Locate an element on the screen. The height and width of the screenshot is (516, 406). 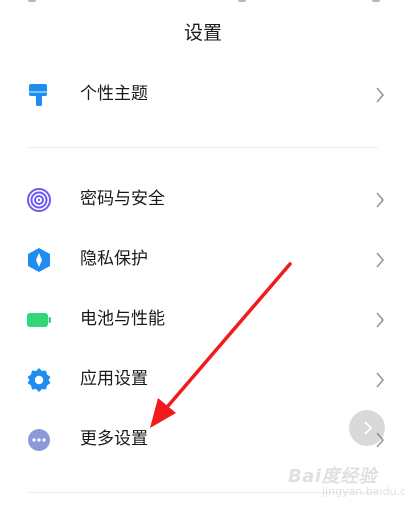
paint-brush-icon is located at coordinates (39, 95).